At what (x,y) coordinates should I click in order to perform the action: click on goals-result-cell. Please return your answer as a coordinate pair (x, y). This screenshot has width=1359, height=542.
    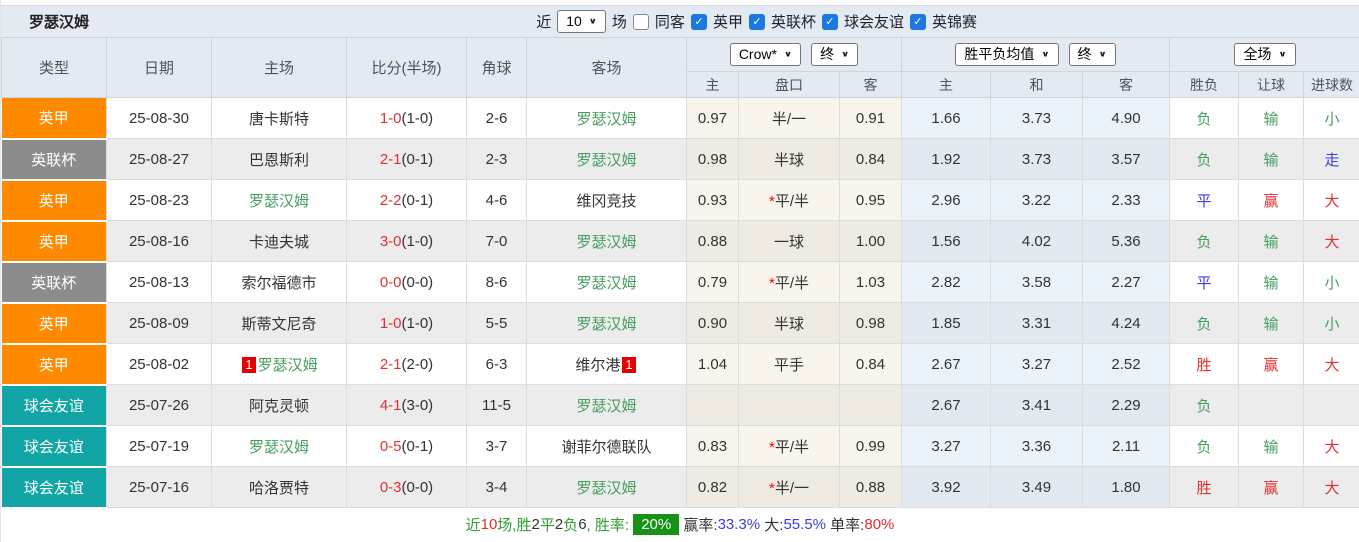
    Looking at the image, I should click on (1330, 405).